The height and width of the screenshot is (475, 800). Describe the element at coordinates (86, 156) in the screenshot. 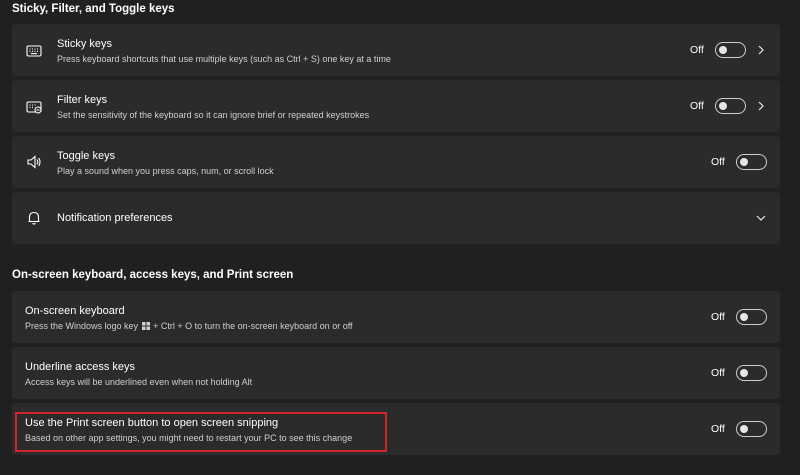

I see `toggle-keys-title: Toggle keys` at that location.